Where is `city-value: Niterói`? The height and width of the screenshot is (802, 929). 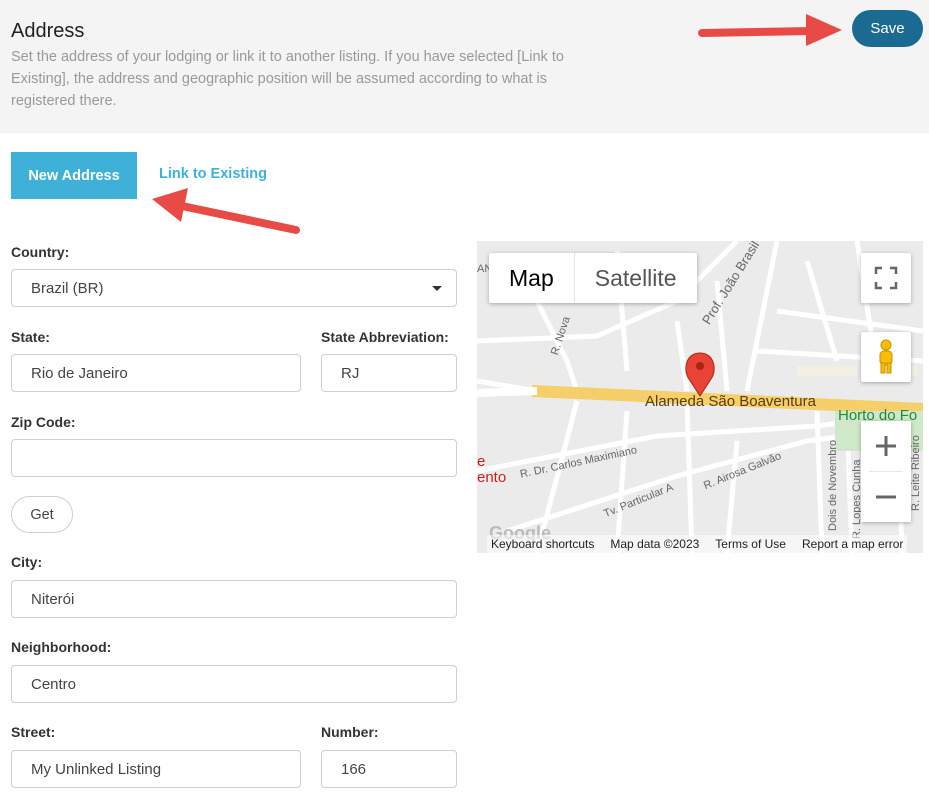 city-value: Niterói is located at coordinates (53, 599).